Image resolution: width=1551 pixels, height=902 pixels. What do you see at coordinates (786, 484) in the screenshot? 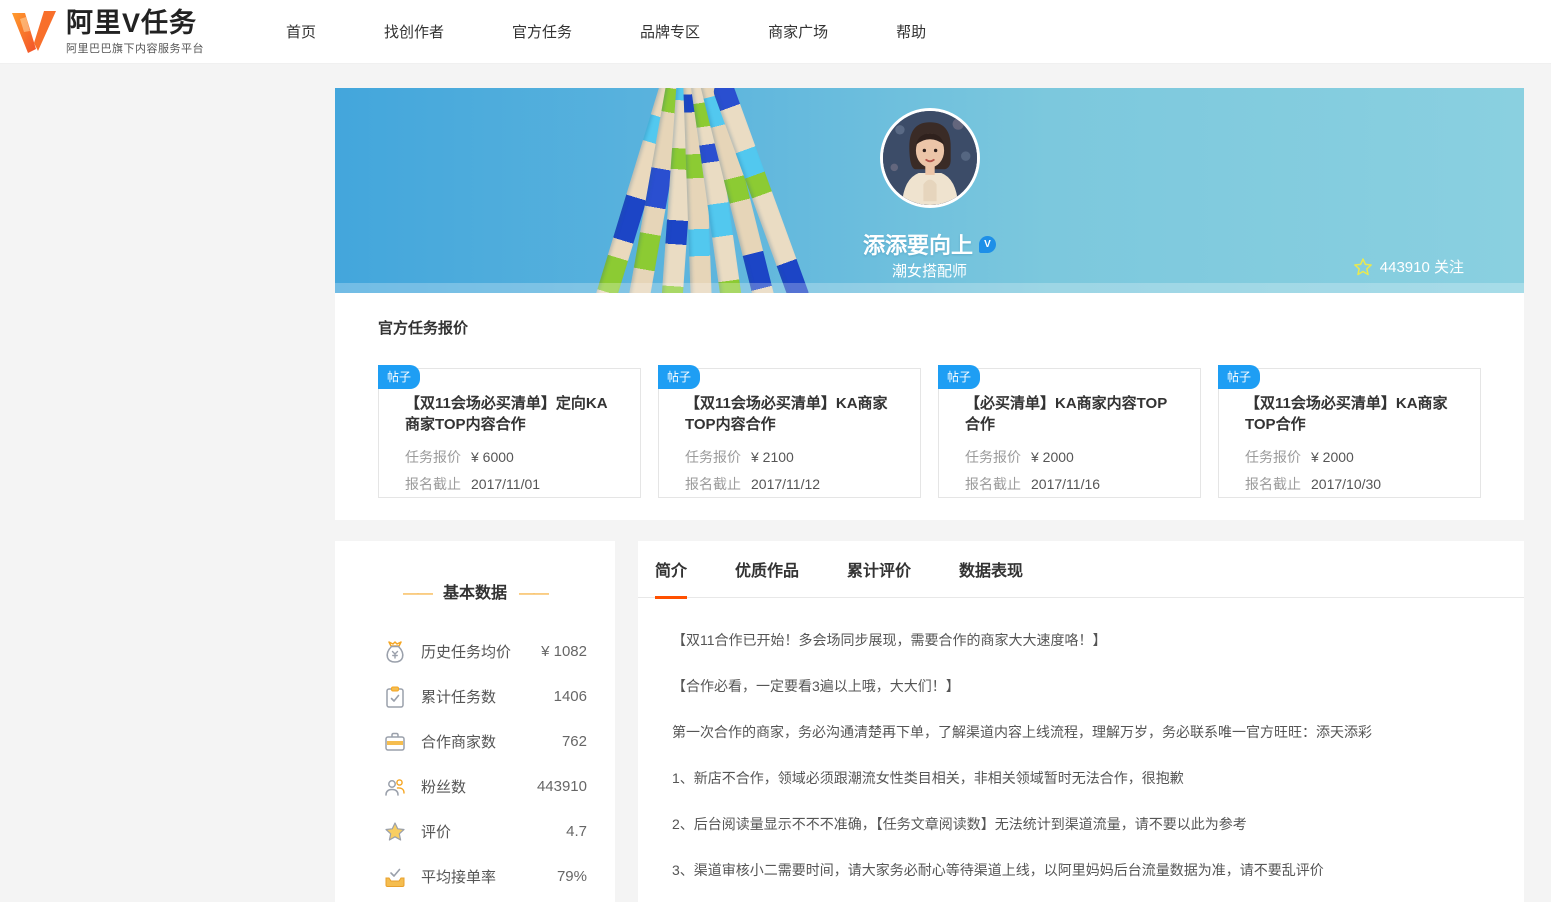
I see `deadline-value: 2017/11/12` at bounding box center [786, 484].